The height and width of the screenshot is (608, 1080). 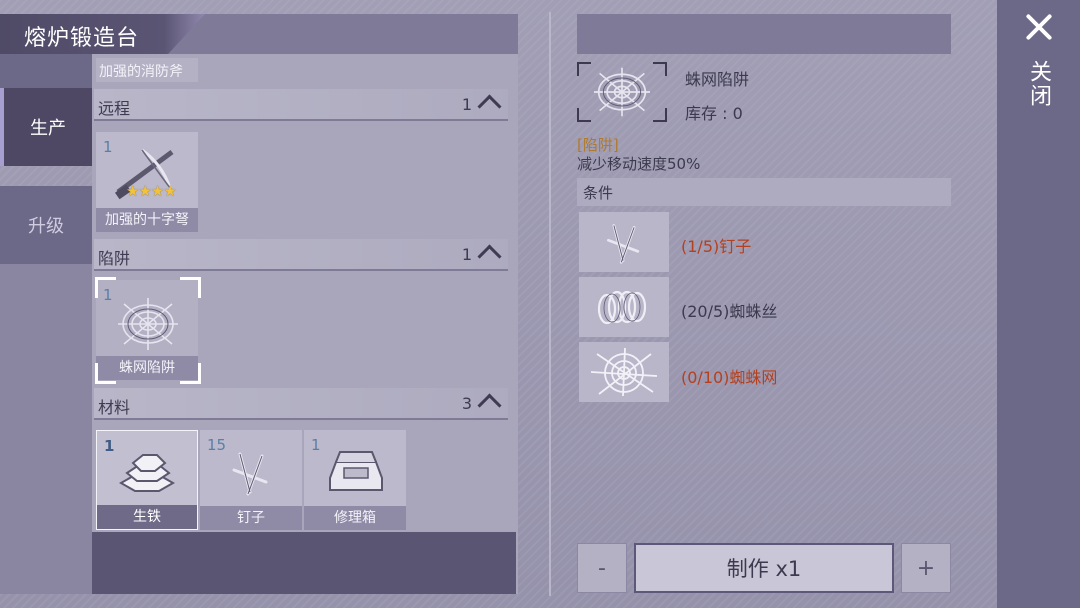 What do you see at coordinates (764, 192) in the screenshot?
I see `conditions-header: 条件` at bounding box center [764, 192].